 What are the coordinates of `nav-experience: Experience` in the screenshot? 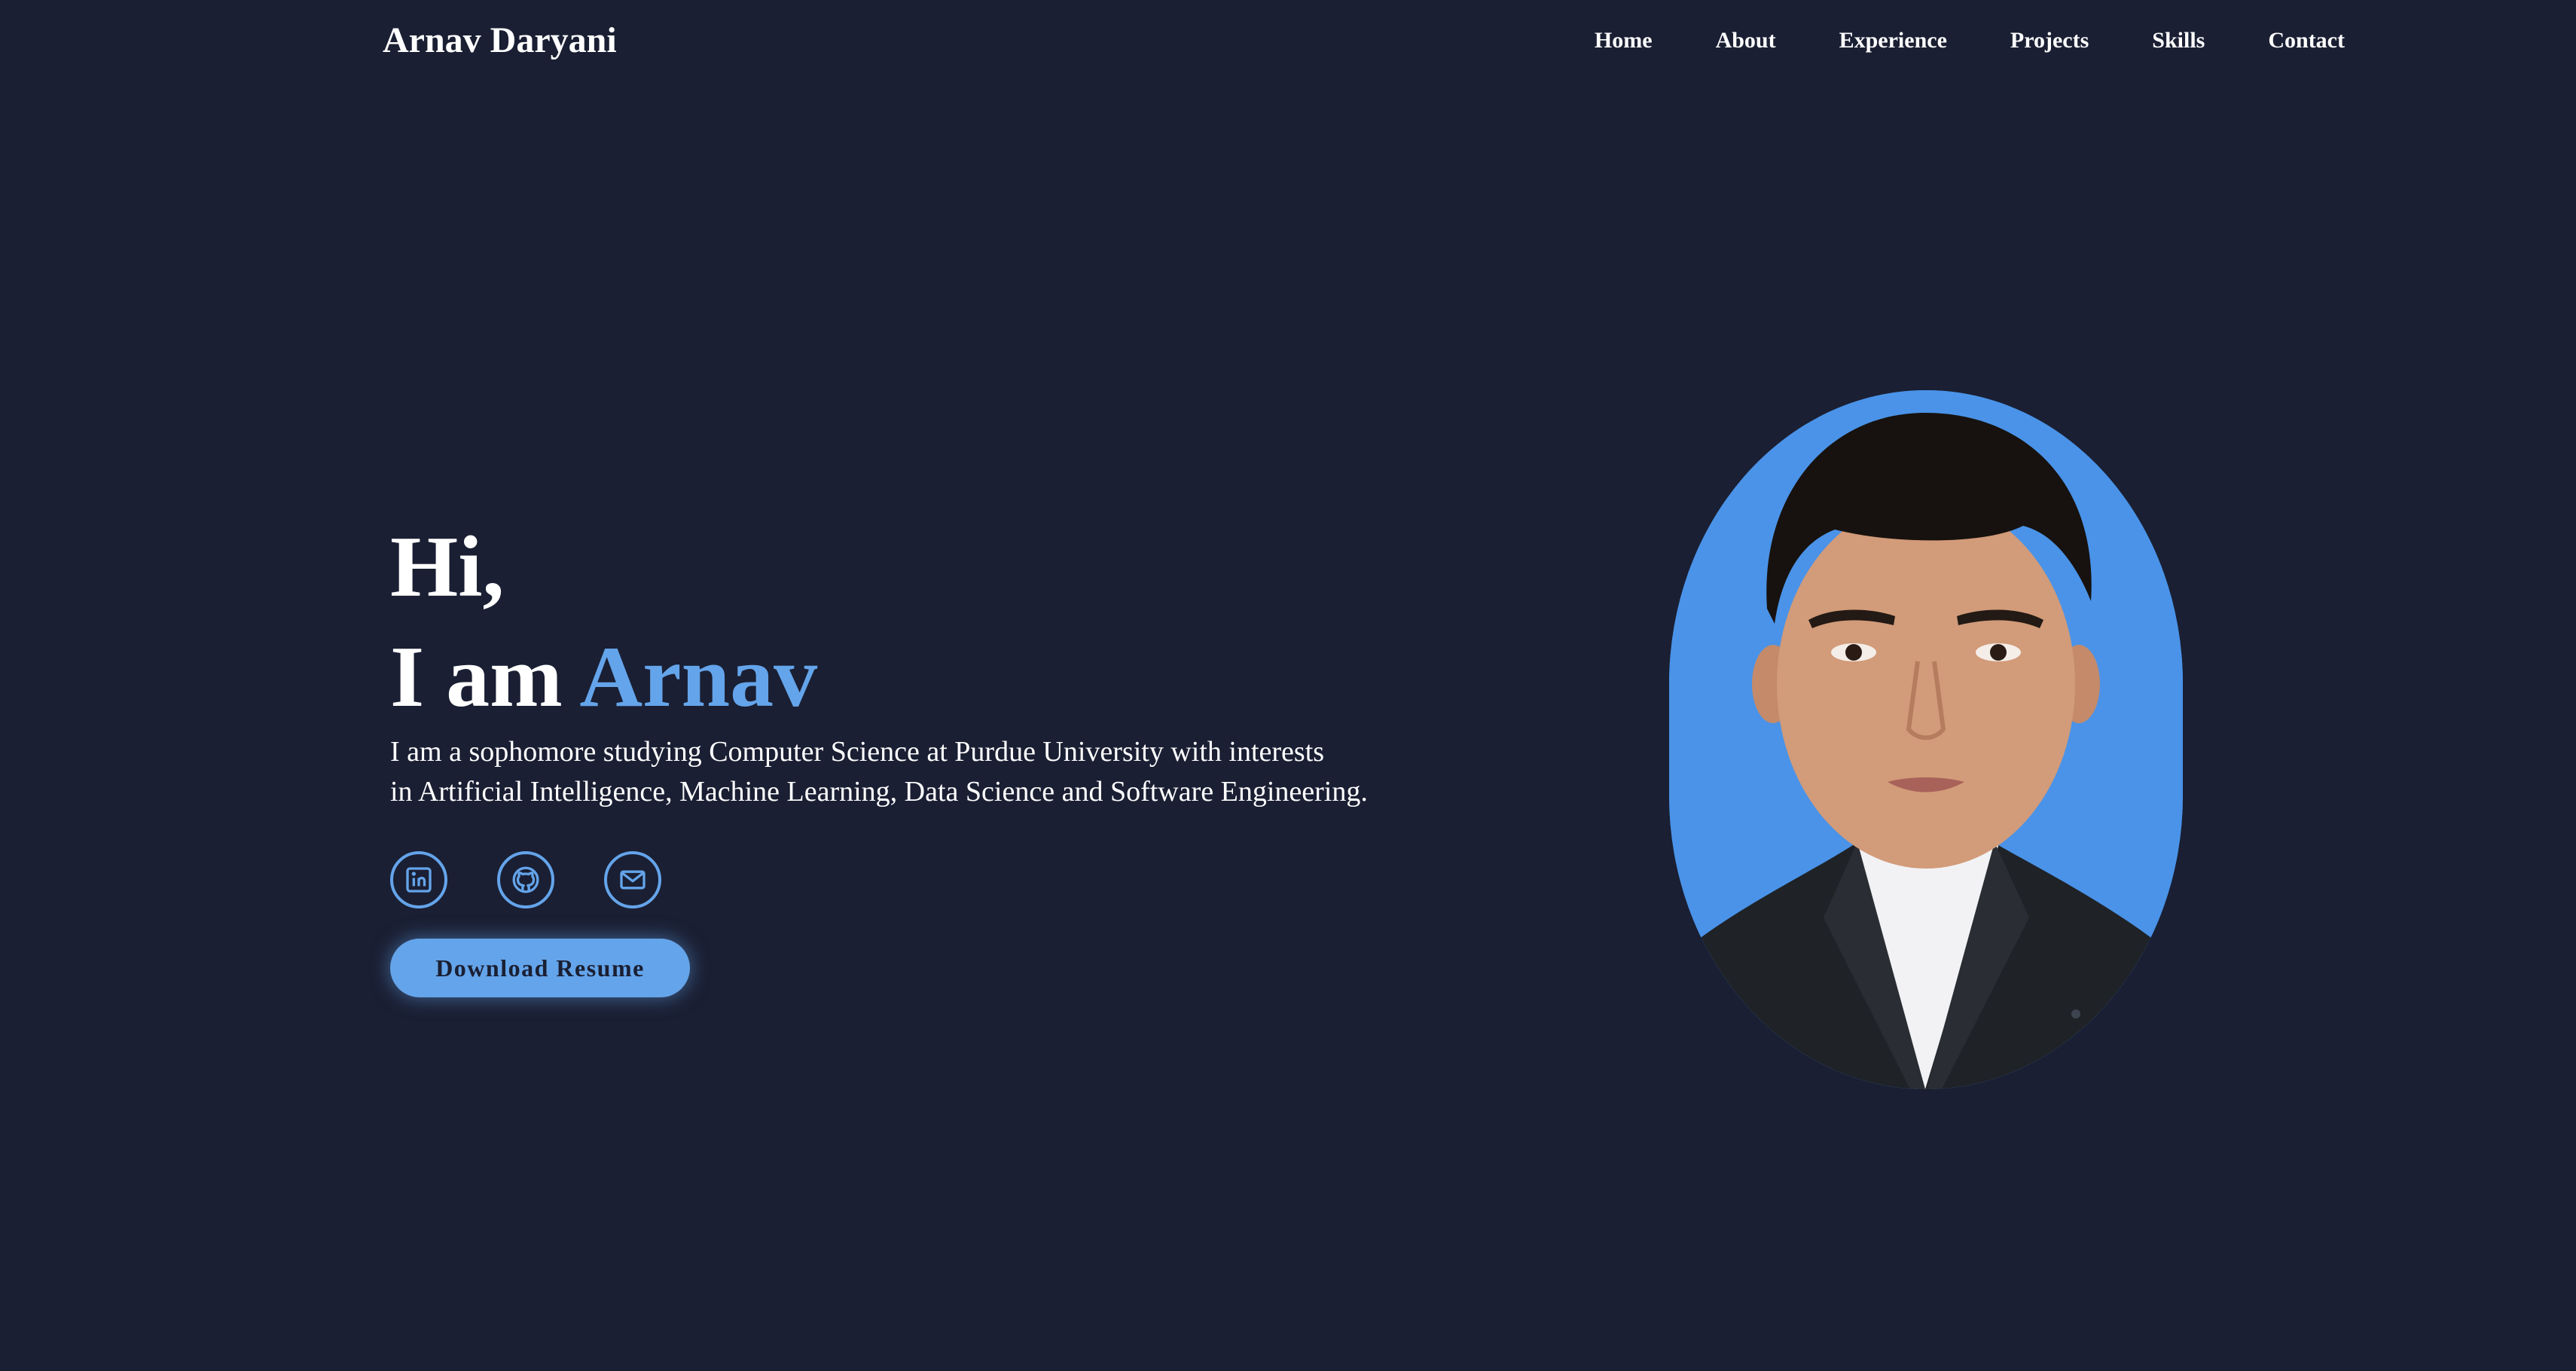 It's located at (1893, 41).